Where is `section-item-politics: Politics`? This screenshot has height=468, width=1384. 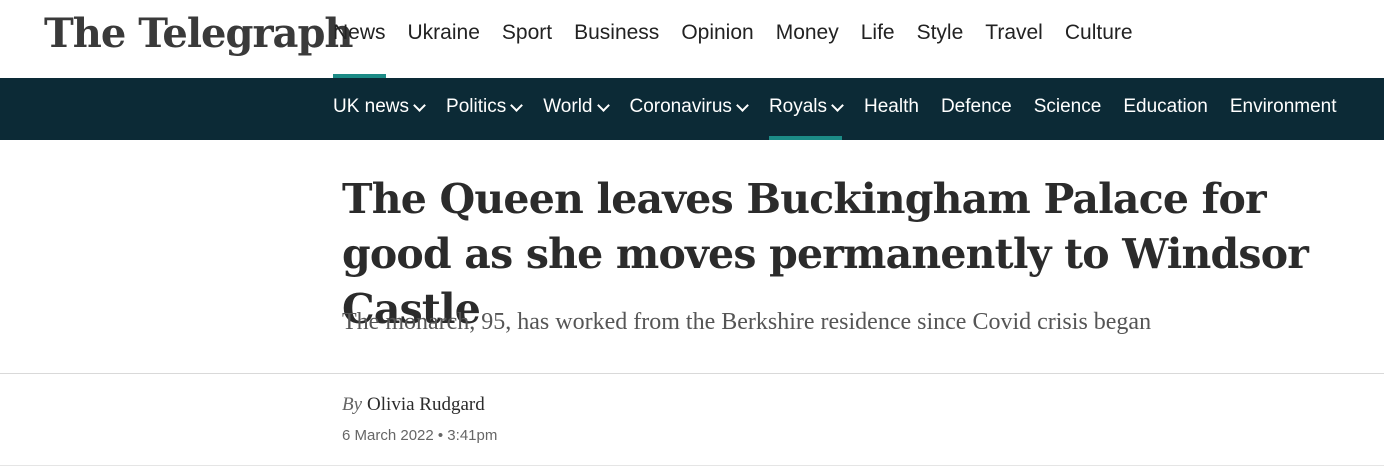 section-item-politics: Politics is located at coordinates (485, 109).